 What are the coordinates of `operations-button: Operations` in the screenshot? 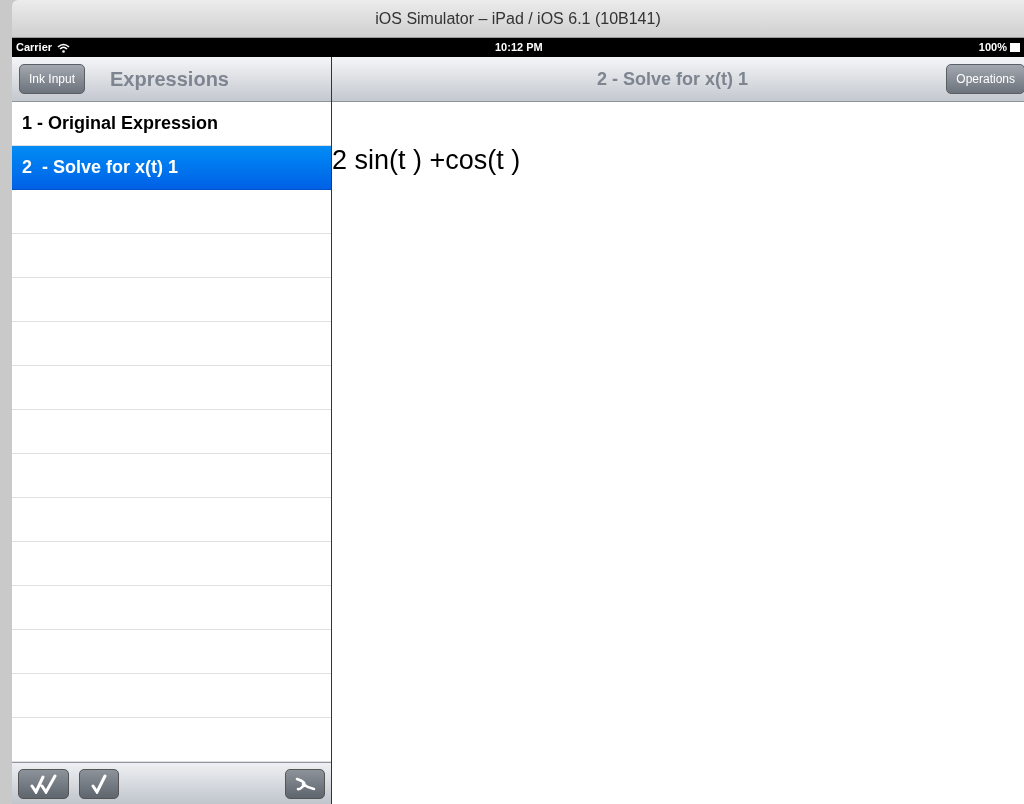 It's located at (985, 79).